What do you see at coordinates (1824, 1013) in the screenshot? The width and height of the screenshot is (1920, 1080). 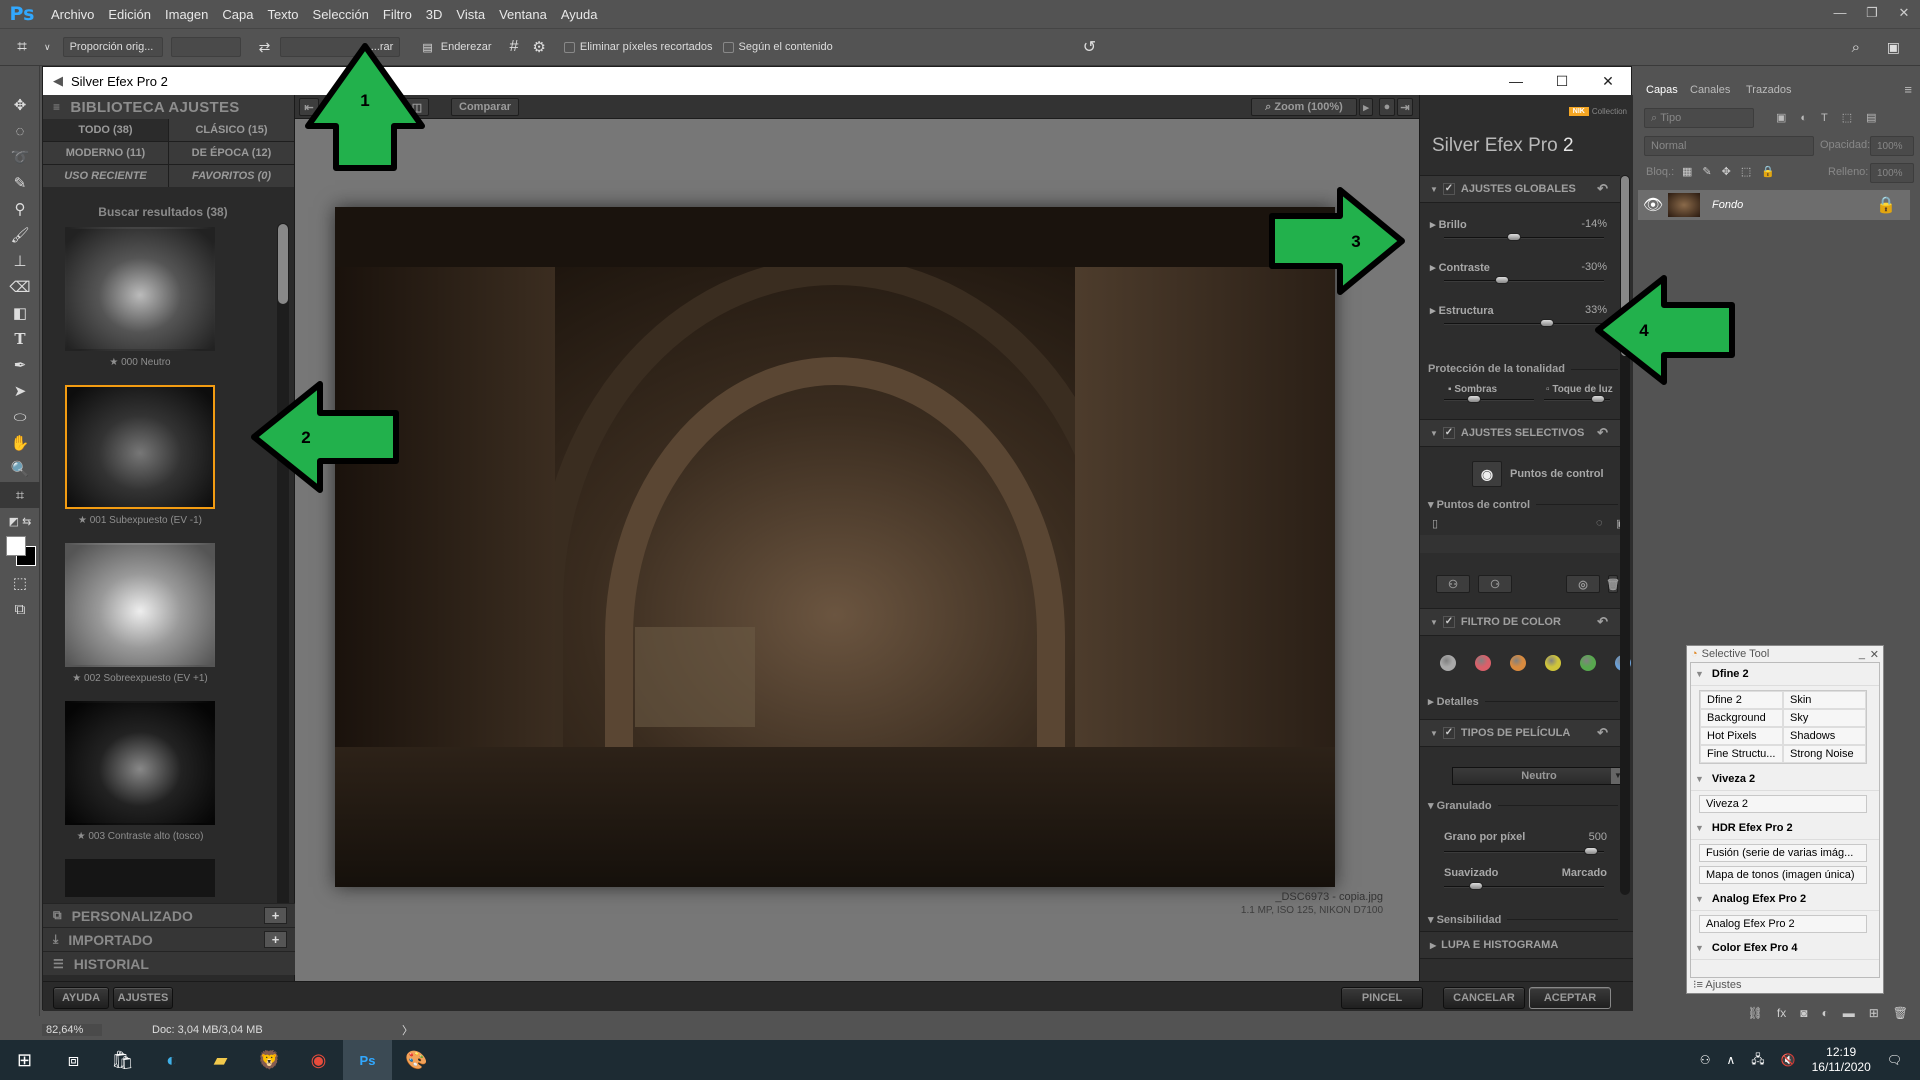 I see `adjustment-icon: ◐` at bounding box center [1824, 1013].